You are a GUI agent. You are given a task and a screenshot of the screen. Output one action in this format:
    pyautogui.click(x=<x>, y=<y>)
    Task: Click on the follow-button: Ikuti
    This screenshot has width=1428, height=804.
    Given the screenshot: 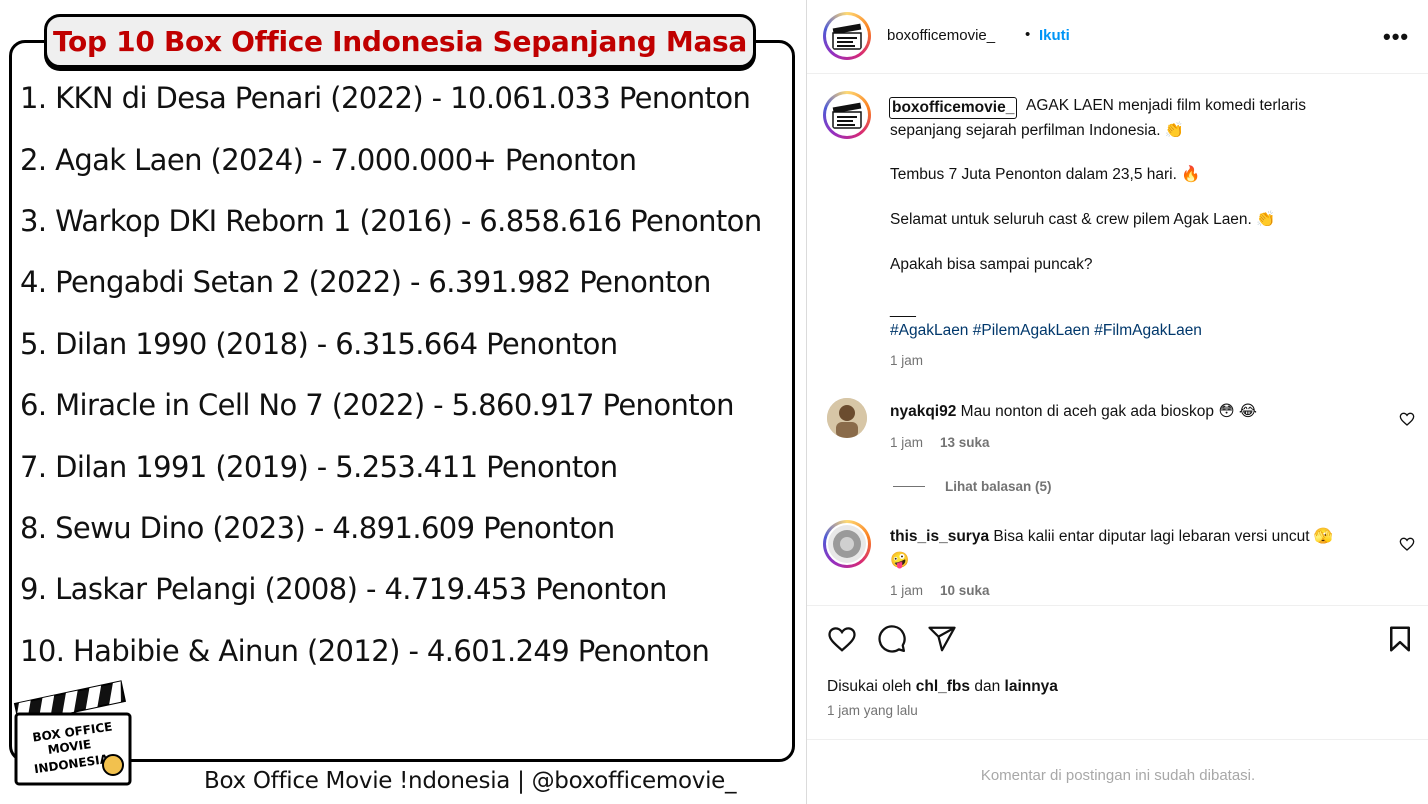 What is the action you would take?
    pyautogui.click(x=1054, y=35)
    